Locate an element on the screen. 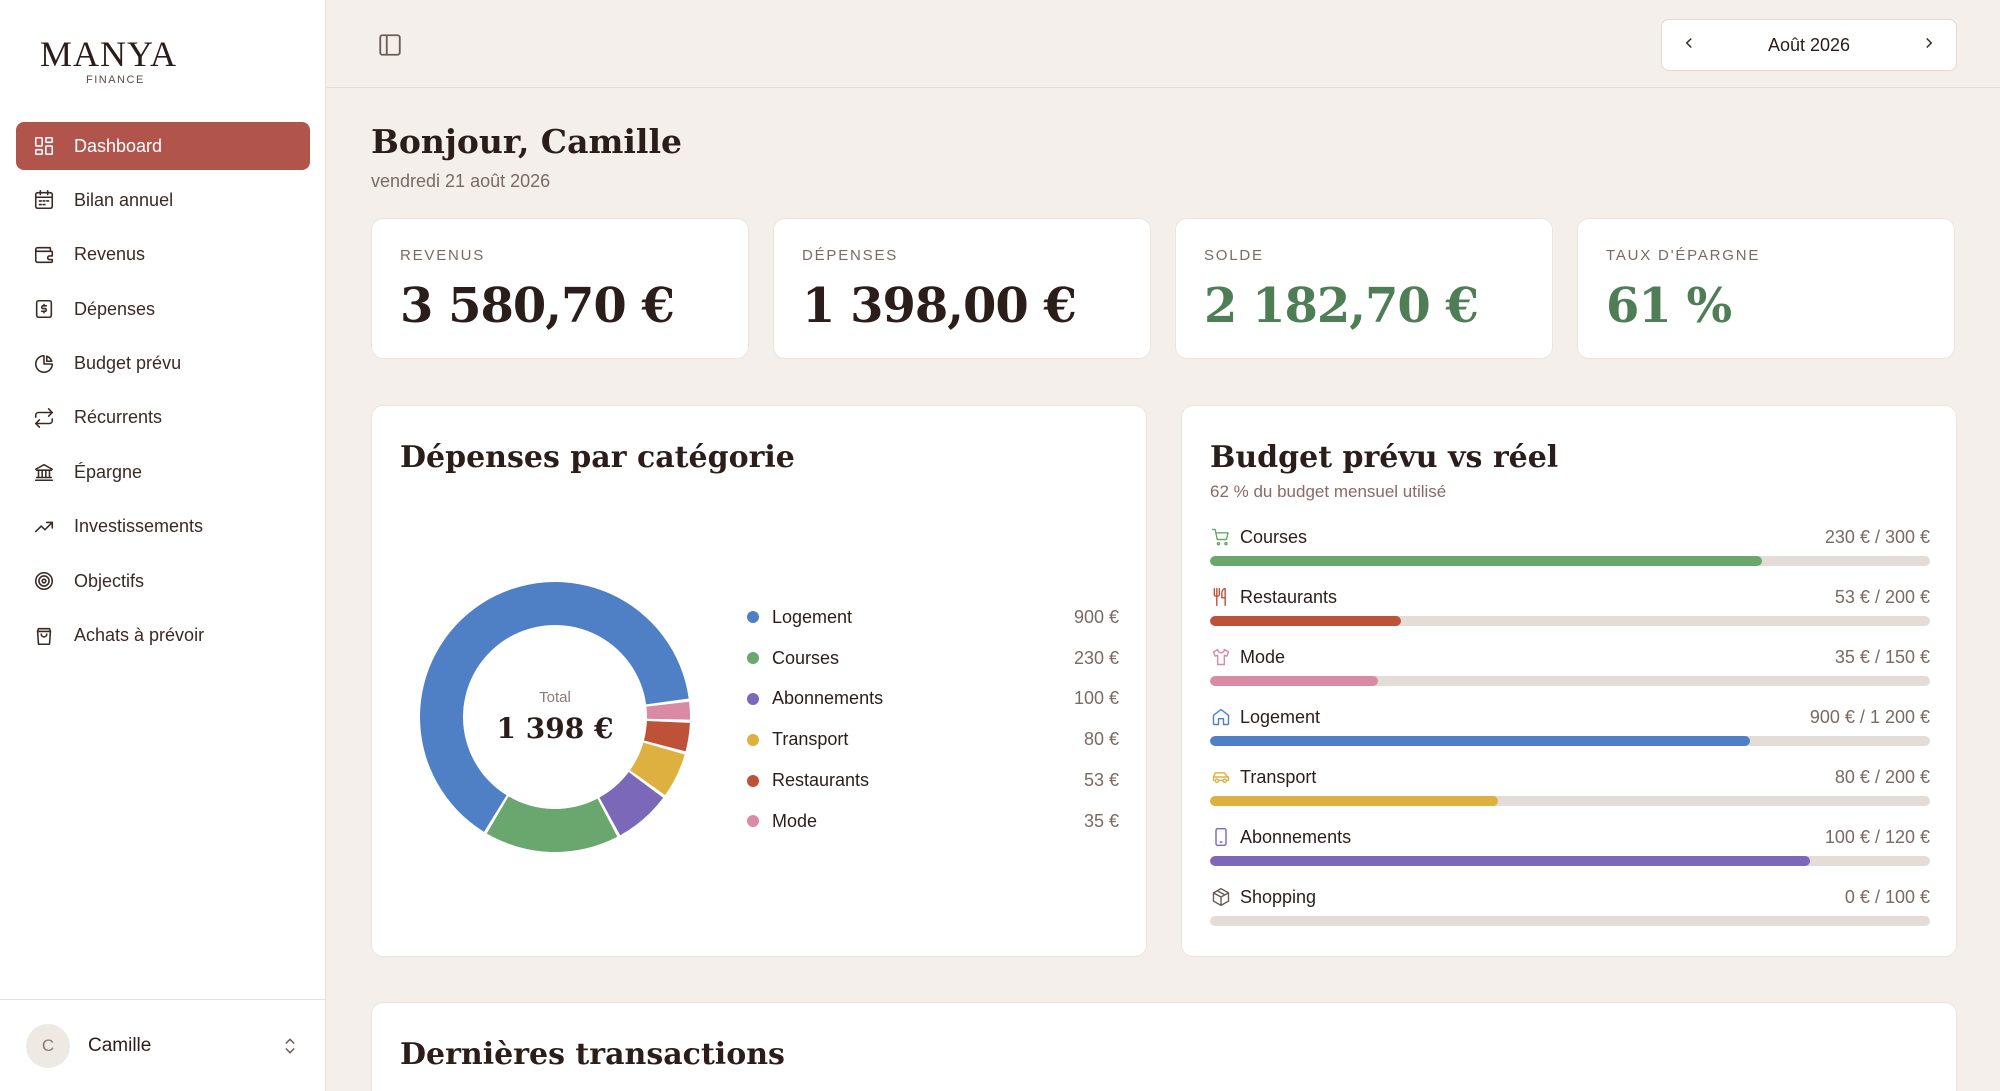 The height and width of the screenshot is (1091, 2000). sidebar-item-depenses: Dépenses is located at coordinates (163, 309).